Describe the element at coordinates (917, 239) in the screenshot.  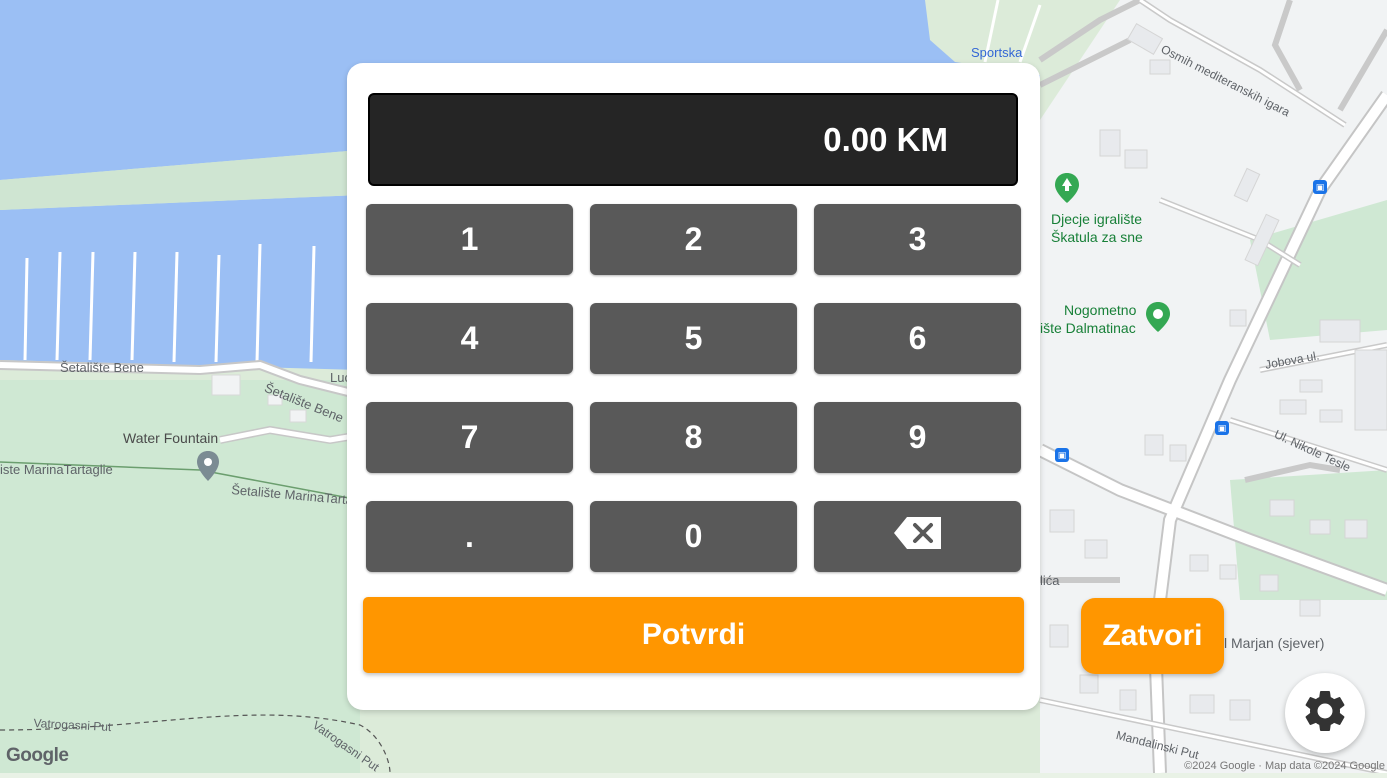
I see `key-3: 3` at that location.